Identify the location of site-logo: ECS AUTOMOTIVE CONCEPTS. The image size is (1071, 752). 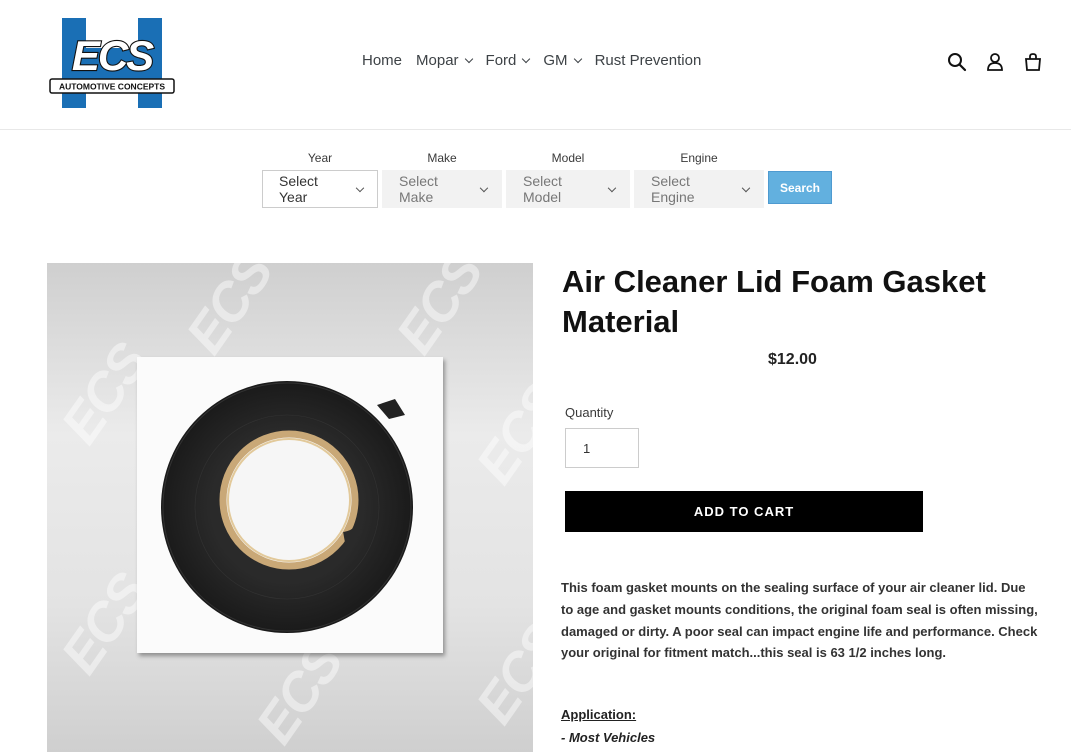
(112, 63).